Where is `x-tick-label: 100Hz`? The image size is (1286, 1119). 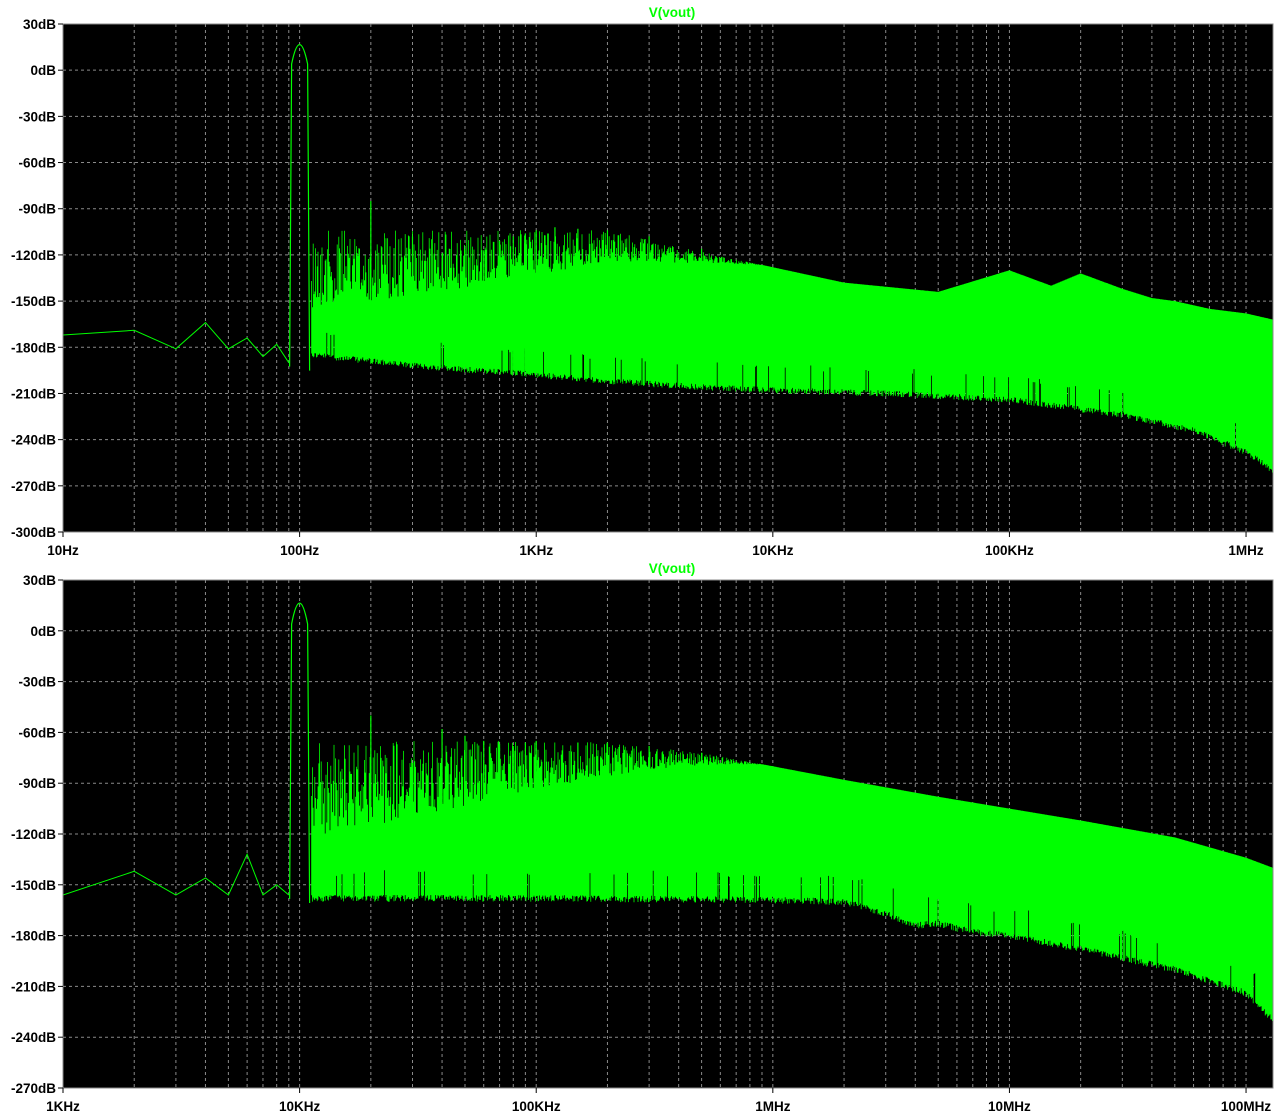 x-tick-label: 100Hz is located at coordinates (299, 550).